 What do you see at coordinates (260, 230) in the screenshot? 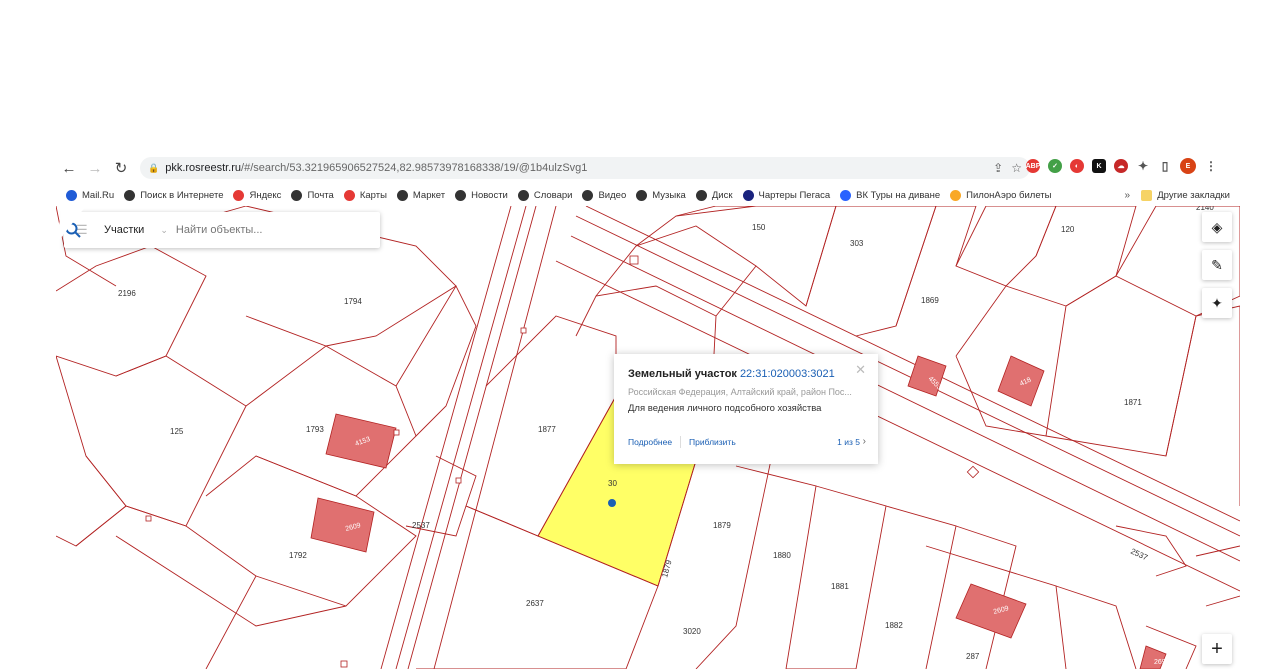
I see `search-input` at bounding box center [260, 230].